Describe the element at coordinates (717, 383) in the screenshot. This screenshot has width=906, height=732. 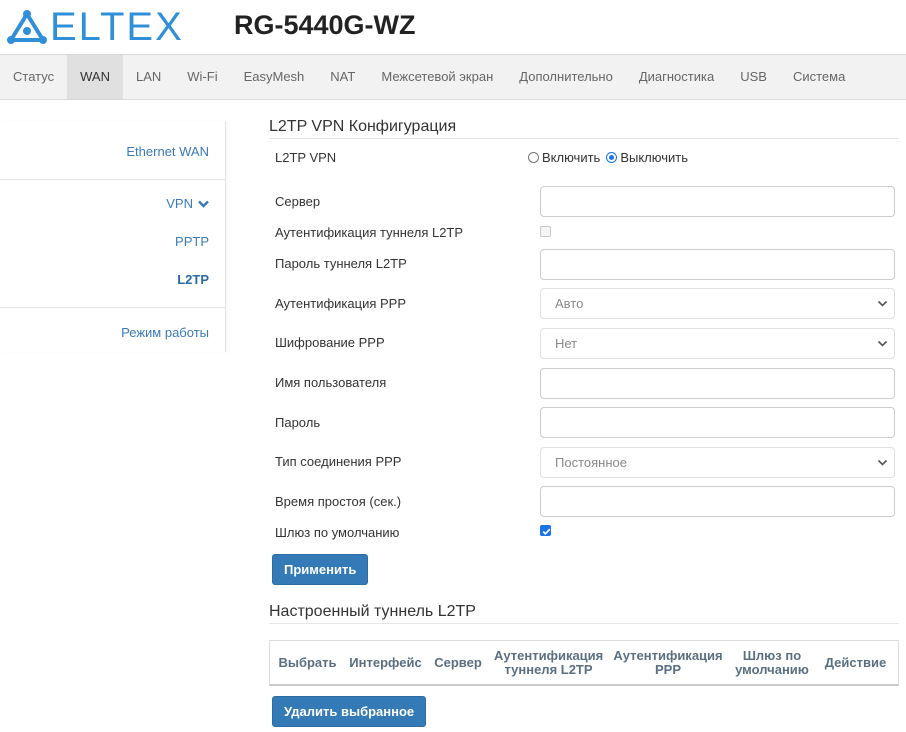
I see `username-input` at that location.